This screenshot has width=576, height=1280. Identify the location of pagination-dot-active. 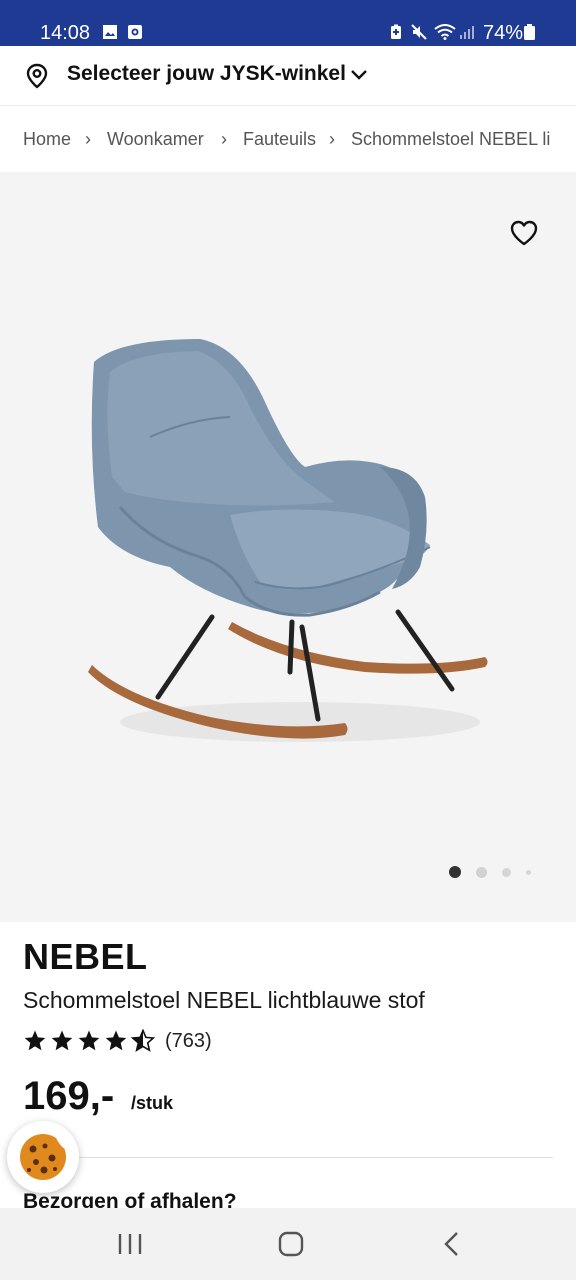
(455, 872).